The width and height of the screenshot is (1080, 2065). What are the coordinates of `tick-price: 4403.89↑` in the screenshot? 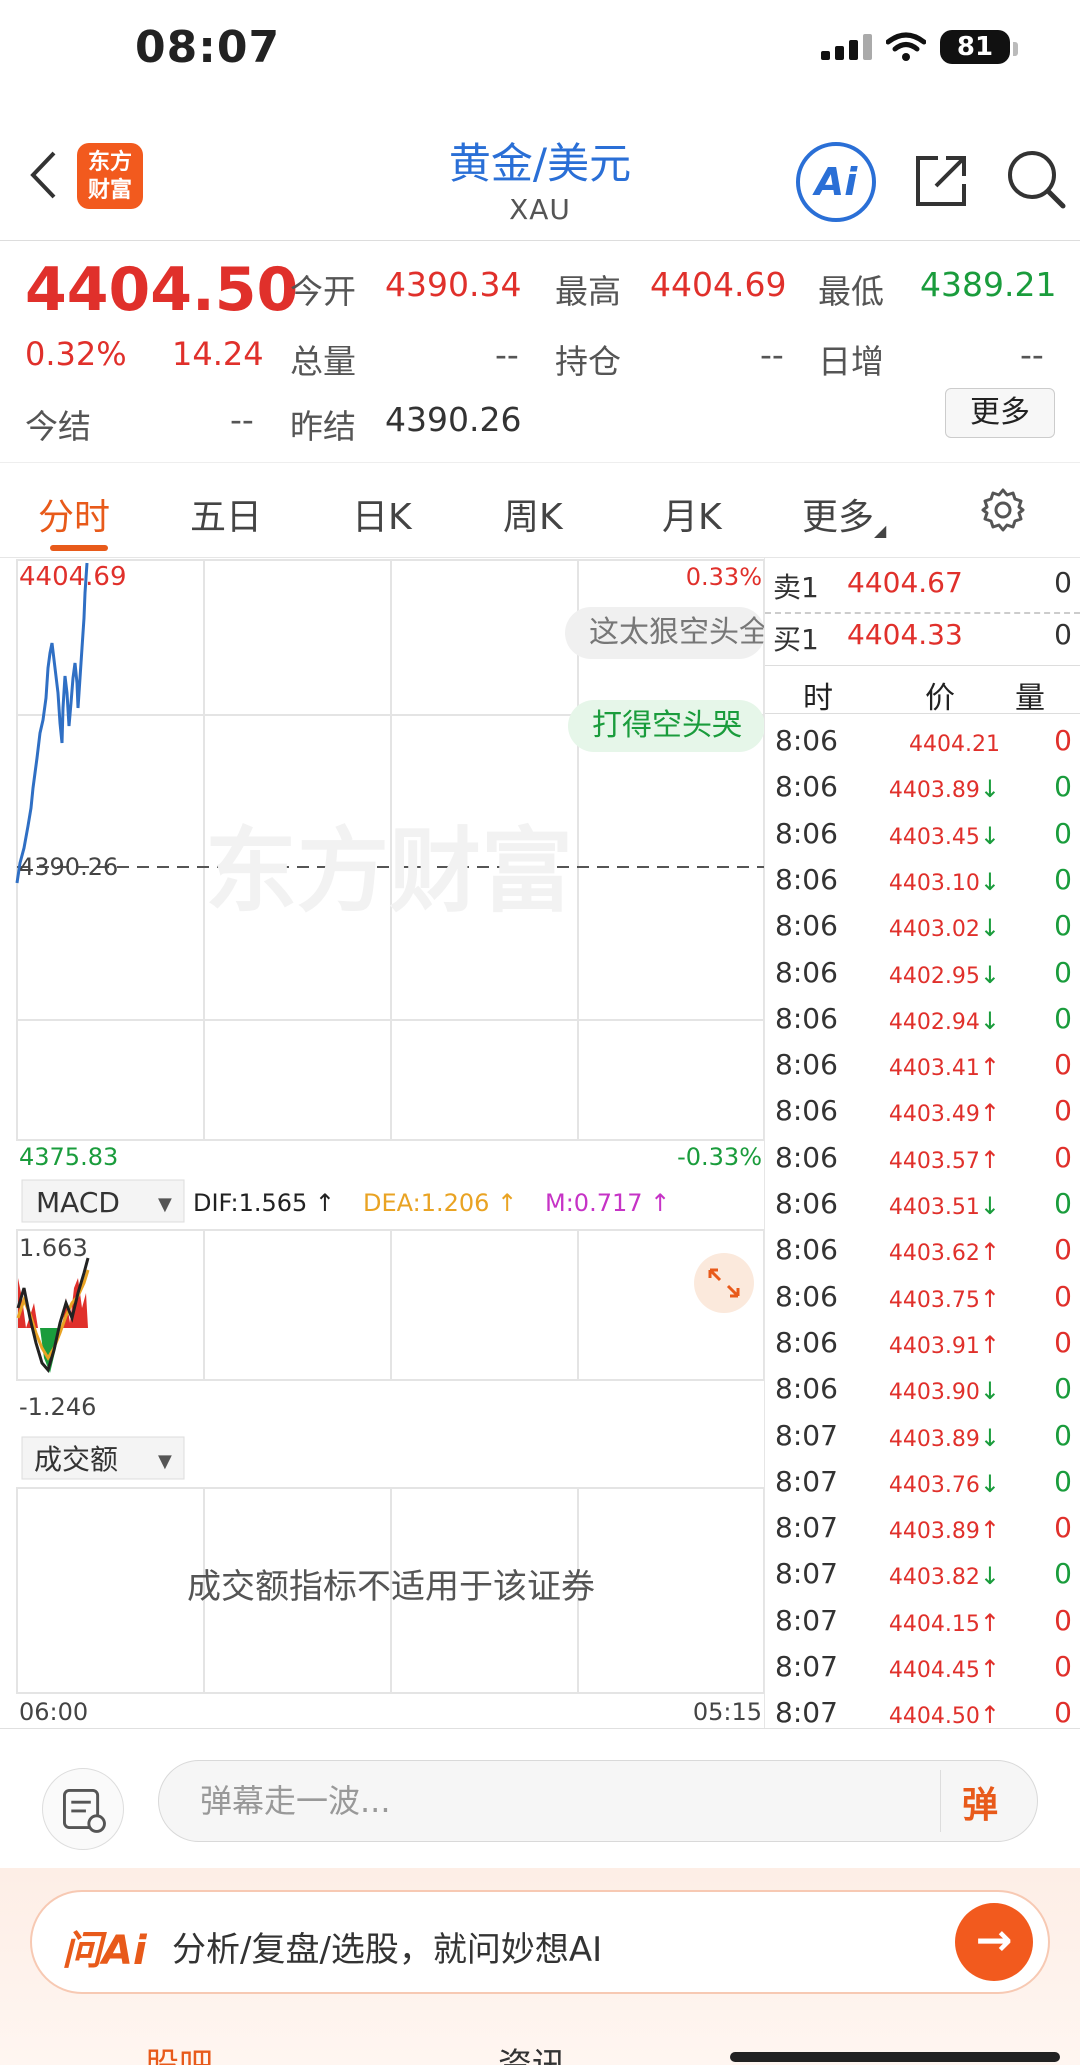 It's located at (927, 1530).